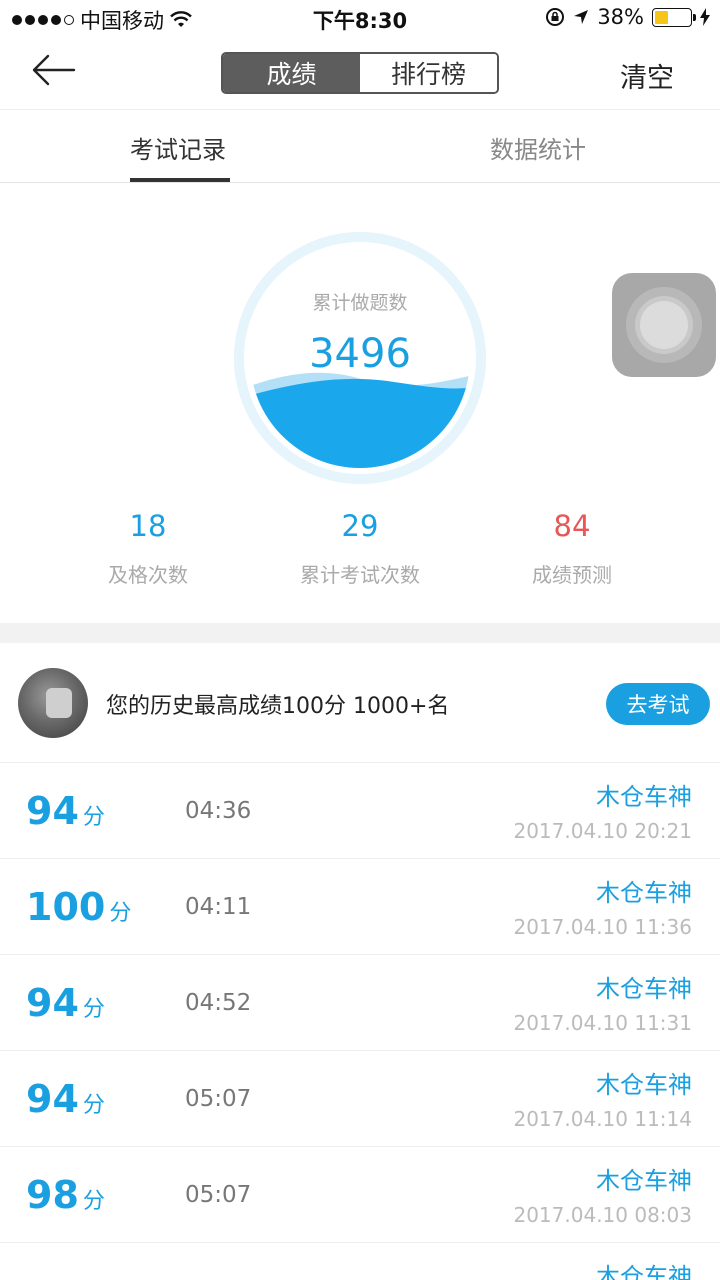  What do you see at coordinates (148, 548) in the screenshot?
I see `stat-pass-count: 18 及格次数` at bounding box center [148, 548].